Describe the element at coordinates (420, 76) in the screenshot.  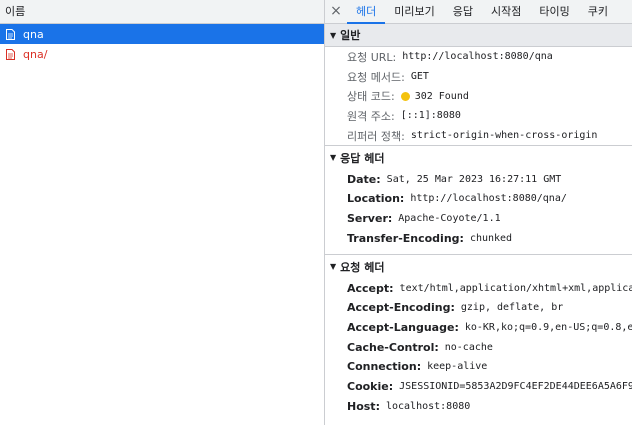
I see `header-value: GET` at that location.